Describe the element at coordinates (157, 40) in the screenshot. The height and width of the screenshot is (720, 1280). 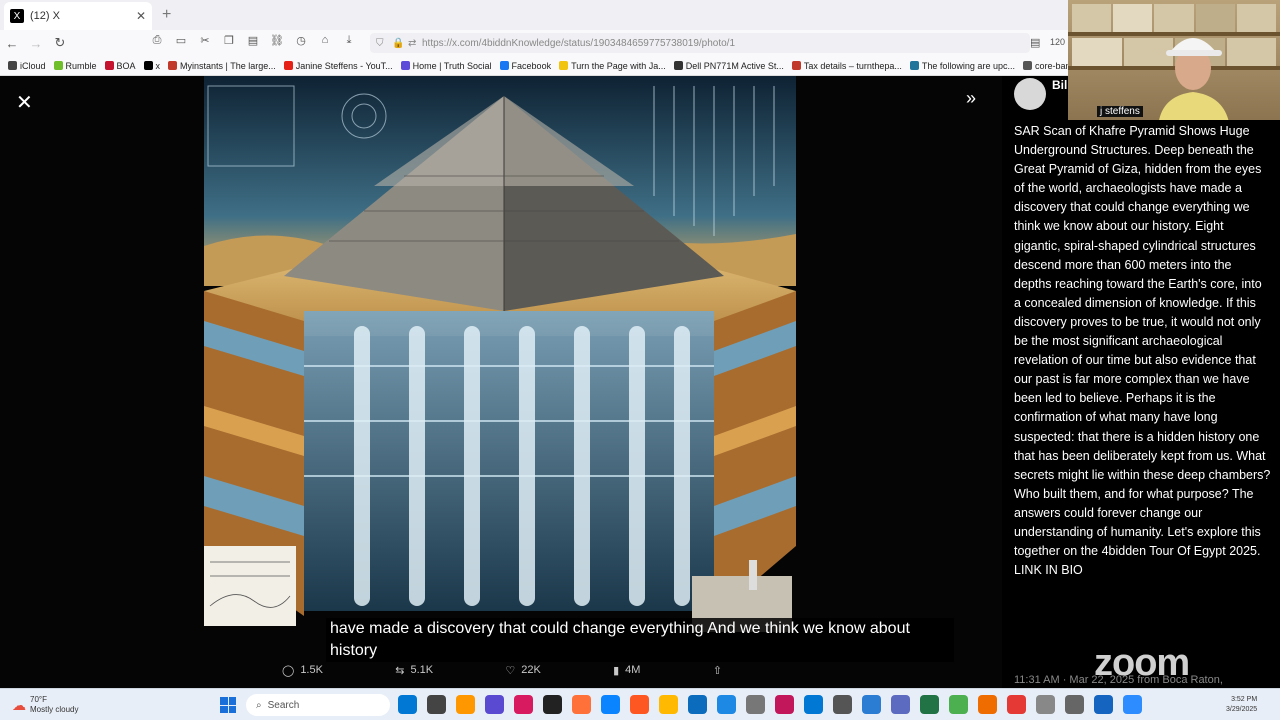
I see `print-icon: ⎙` at that location.